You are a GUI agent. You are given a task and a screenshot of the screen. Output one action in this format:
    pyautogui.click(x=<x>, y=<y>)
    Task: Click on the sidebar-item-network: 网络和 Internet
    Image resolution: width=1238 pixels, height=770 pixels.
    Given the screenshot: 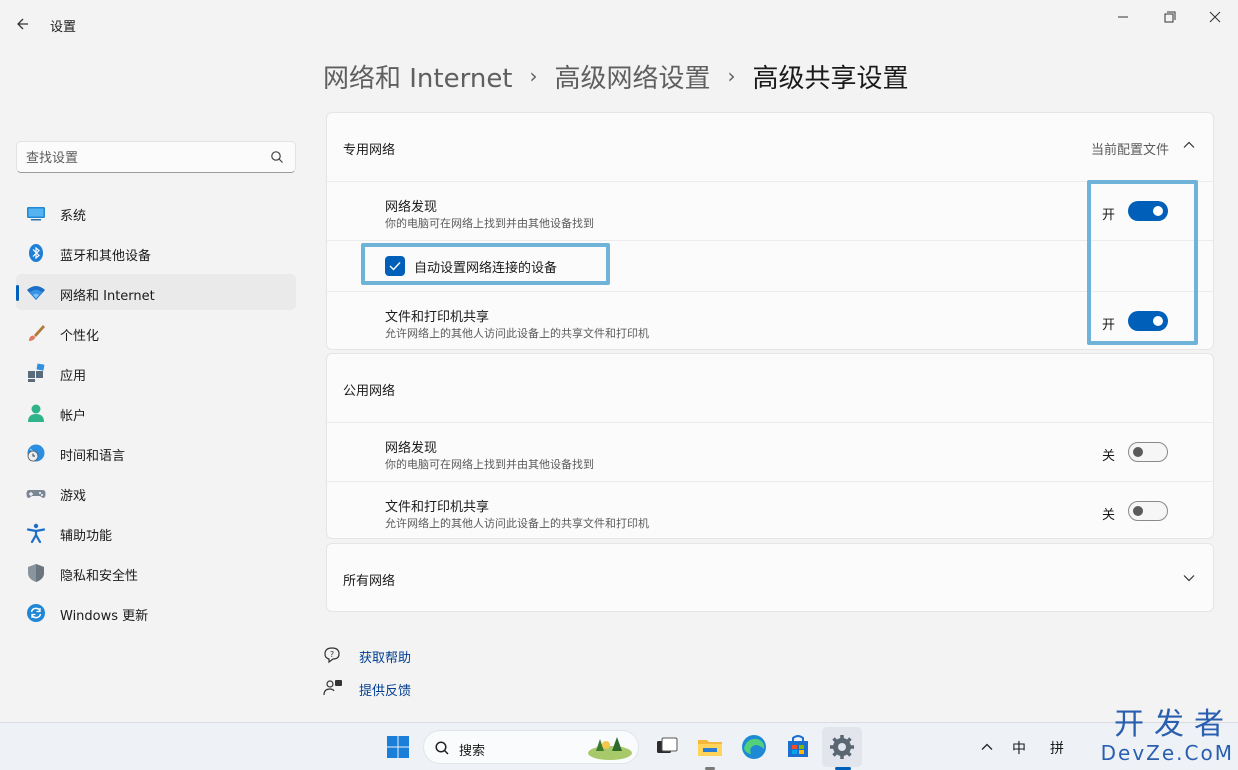 What is the action you would take?
    pyautogui.click(x=156, y=292)
    